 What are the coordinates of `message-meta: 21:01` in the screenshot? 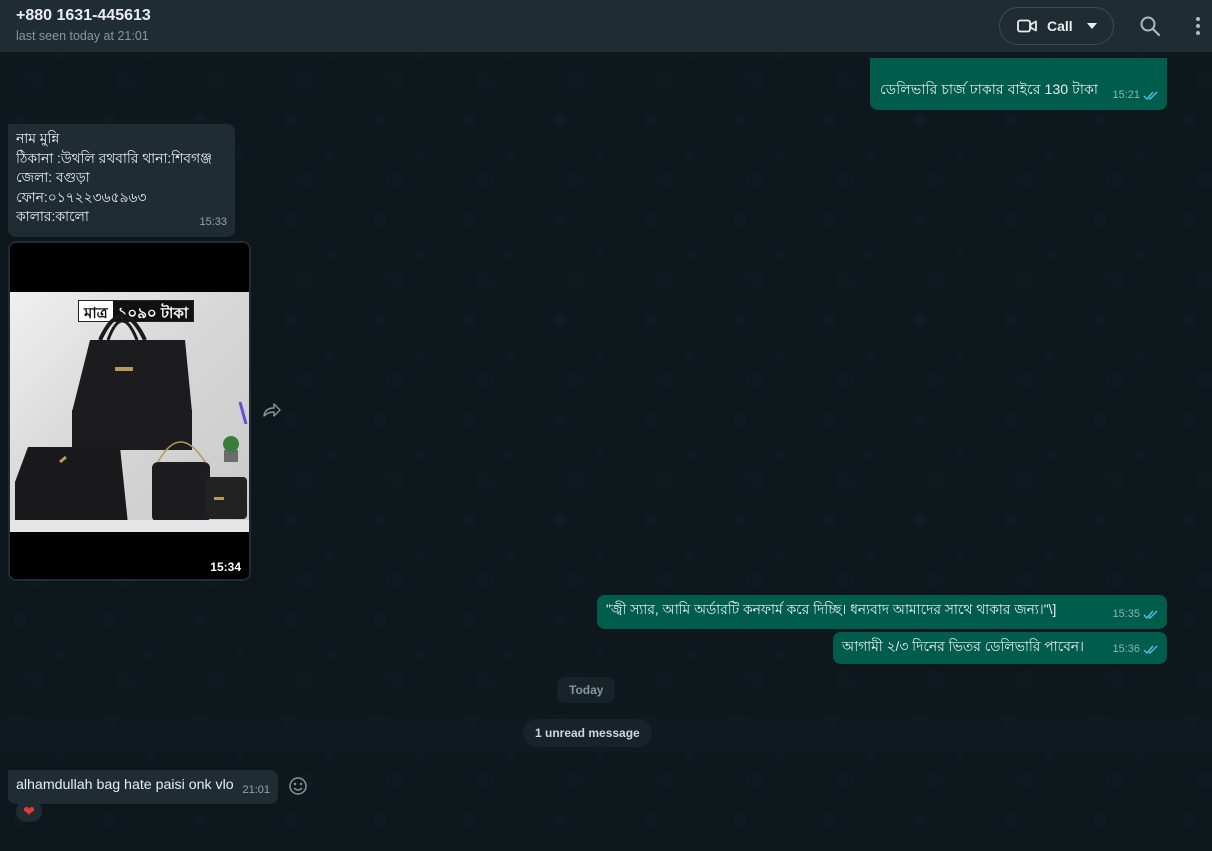 It's located at (256, 790).